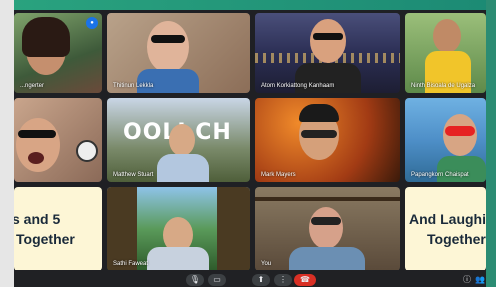 This screenshot has width=496, height=287. Describe the element at coordinates (87, 151) in the screenshot. I see `wall-clock` at that location.